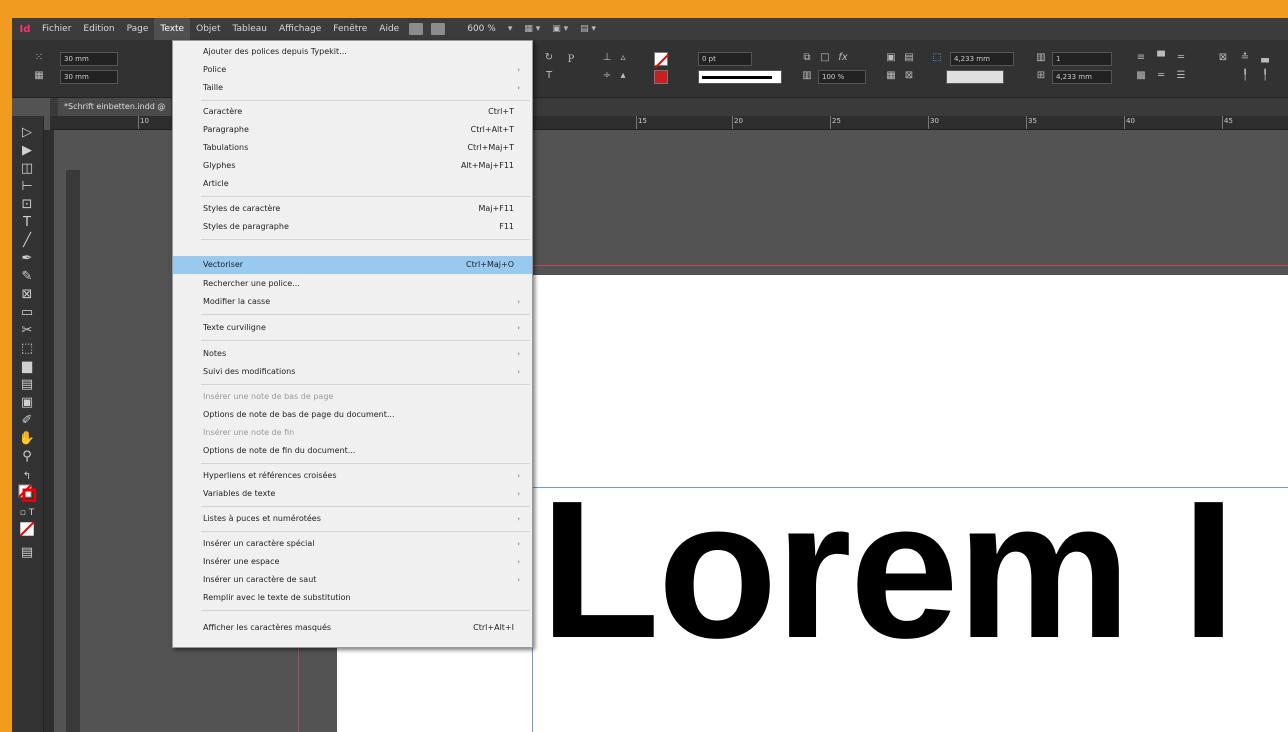 The width and height of the screenshot is (1288, 732). Describe the element at coordinates (352, 166) in the screenshot. I see `menu-item-glyphes: Glyphes Alt+Maj+F11` at that location.